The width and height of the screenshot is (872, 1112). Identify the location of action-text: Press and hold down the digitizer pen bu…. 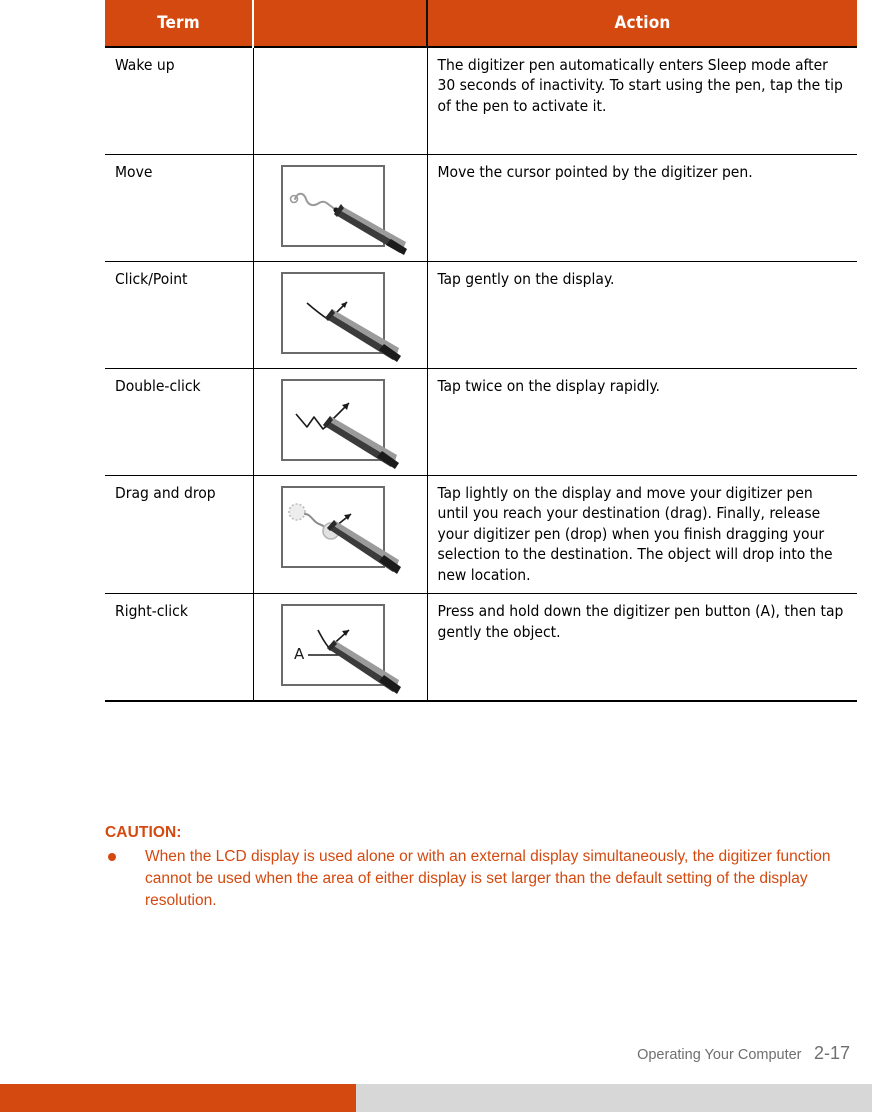
(640, 621).